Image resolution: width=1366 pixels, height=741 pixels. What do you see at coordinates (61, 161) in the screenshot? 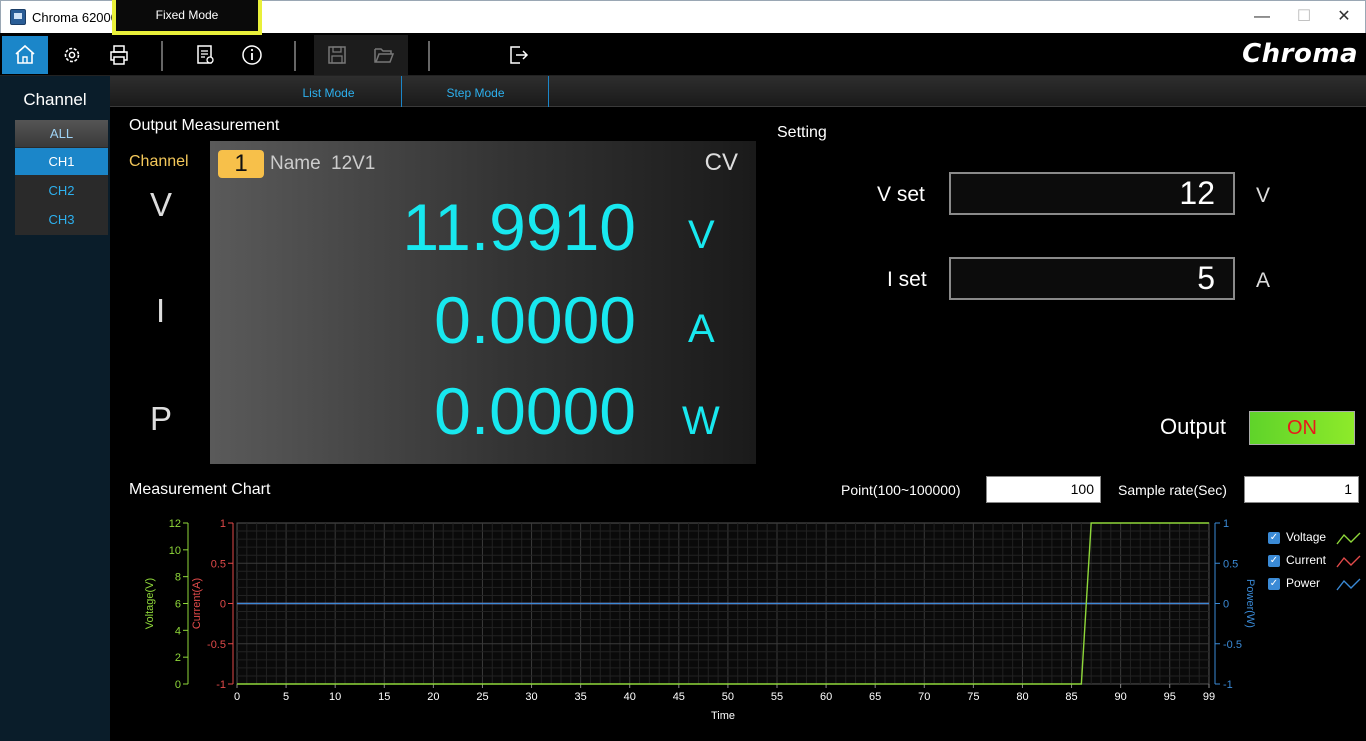
I see `channel-item-ch1: CH1` at bounding box center [61, 161].